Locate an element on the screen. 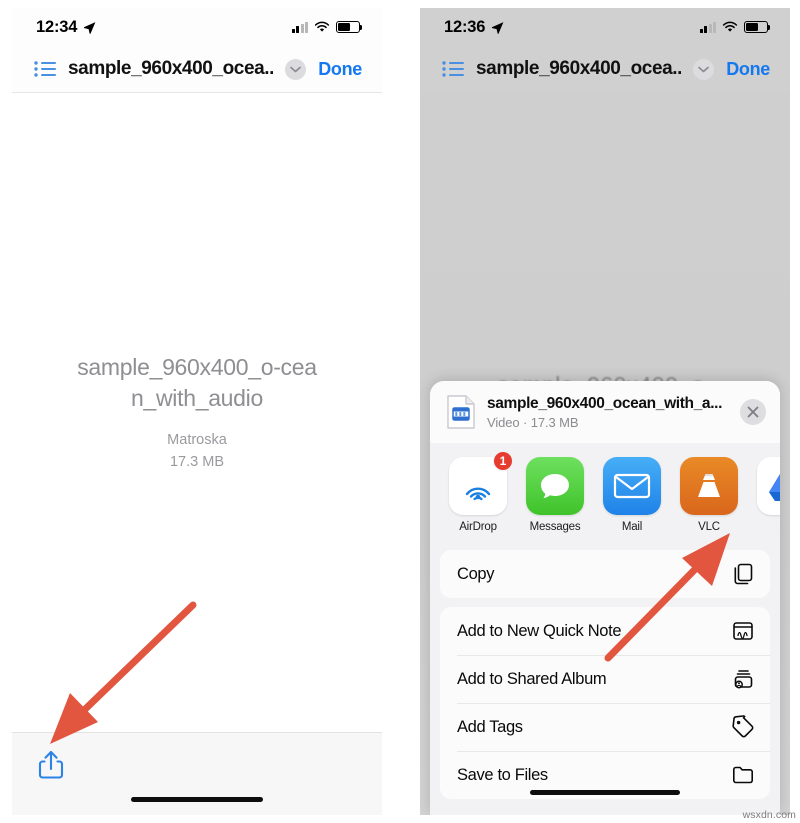 The width and height of the screenshot is (800, 823). tag-icon is located at coordinates (743, 726).